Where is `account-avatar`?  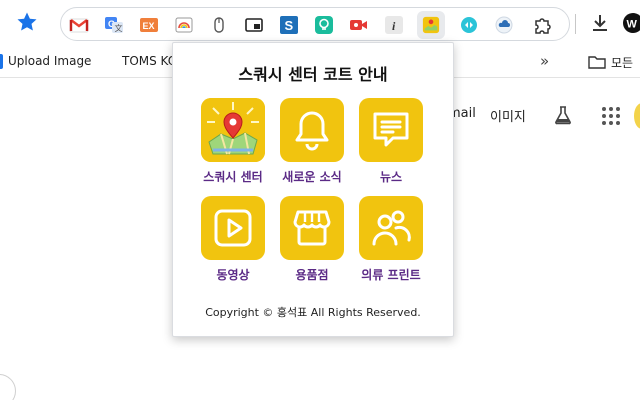
account-avatar is located at coordinates (637, 116).